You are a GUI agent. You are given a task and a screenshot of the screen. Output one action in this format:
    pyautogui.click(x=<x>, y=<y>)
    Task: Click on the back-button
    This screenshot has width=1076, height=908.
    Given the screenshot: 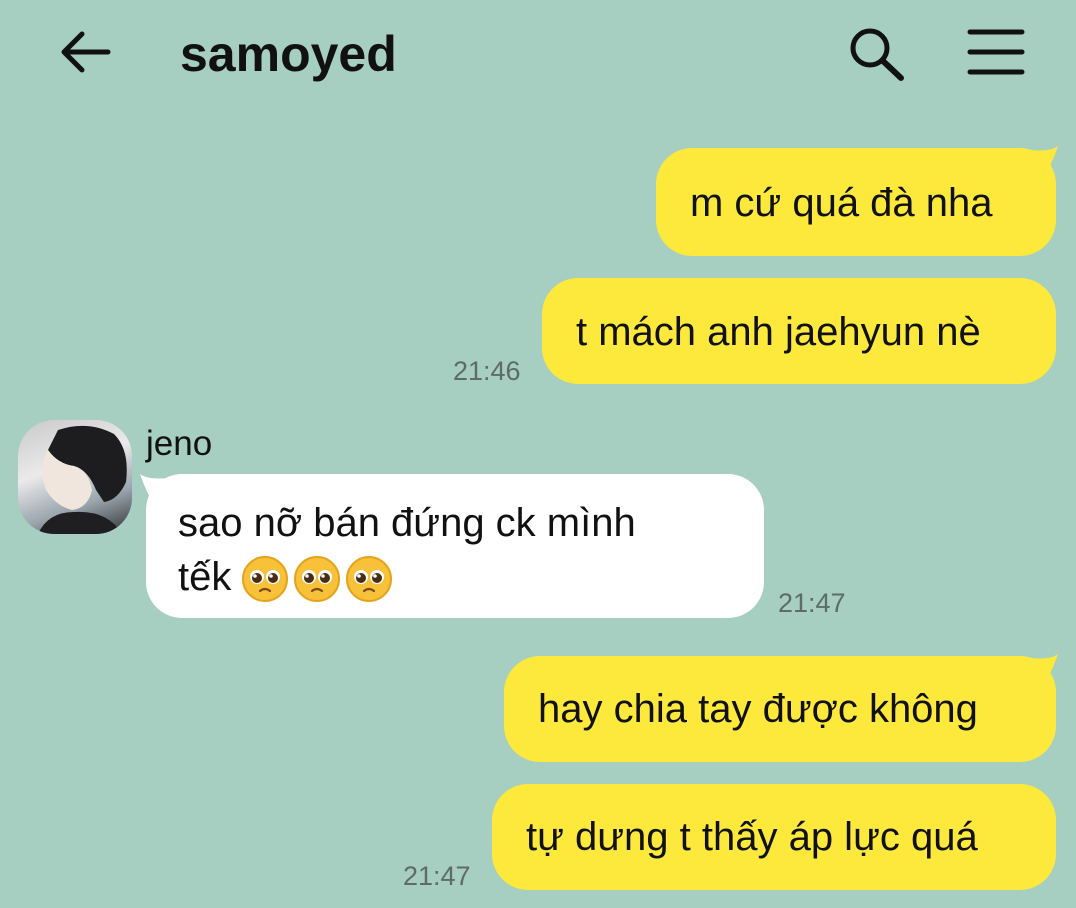 What is the action you would take?
    pyautogui.click(x=86, y=52)
    